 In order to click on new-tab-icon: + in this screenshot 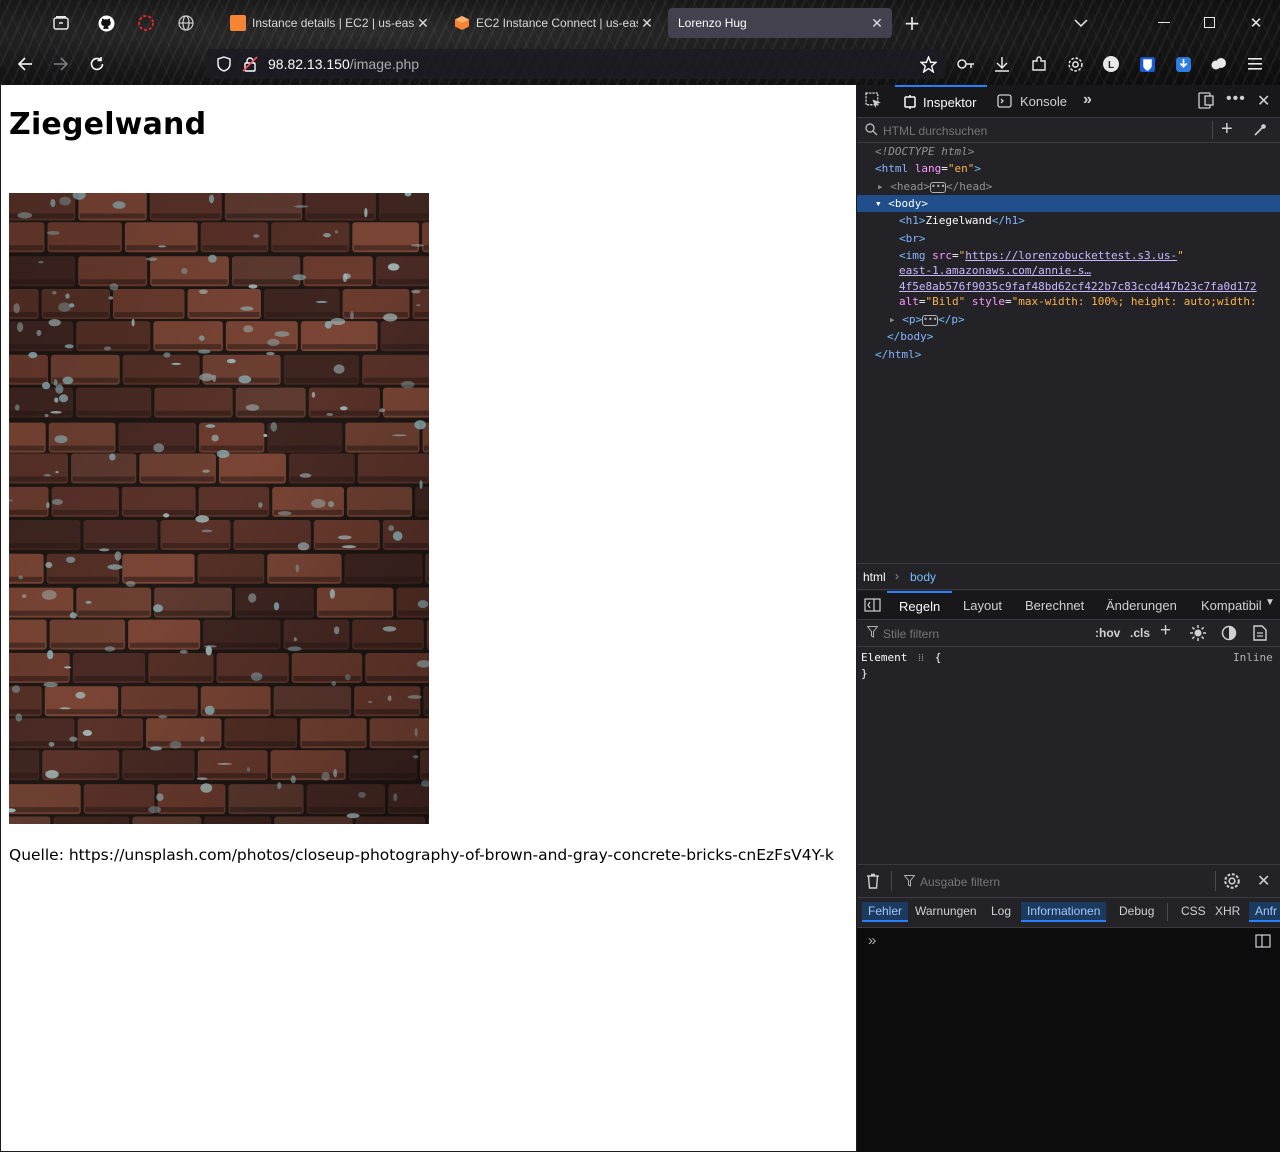, I will do `click(912, 23)`.